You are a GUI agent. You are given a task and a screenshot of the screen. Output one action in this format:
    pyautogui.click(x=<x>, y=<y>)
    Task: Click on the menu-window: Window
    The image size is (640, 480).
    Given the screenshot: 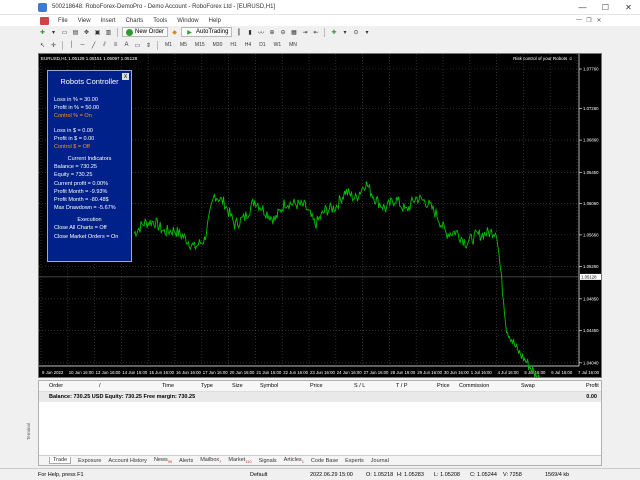 What is the action you would take?
    pyautogui.click(x=187, y=21)
    